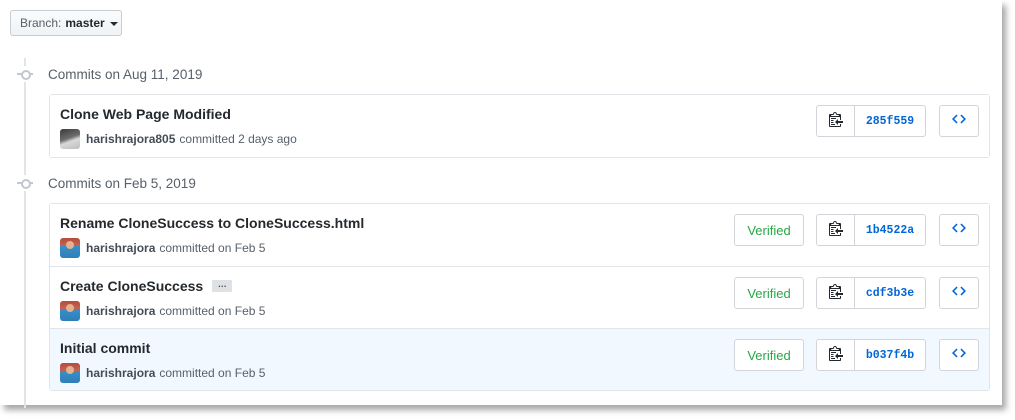 This screenshot has height=420, width=1015. What do you see at coordinates (41, 23) in the screenshot?
I see `branch-label: Branch:` at bounding box center [41, 23].